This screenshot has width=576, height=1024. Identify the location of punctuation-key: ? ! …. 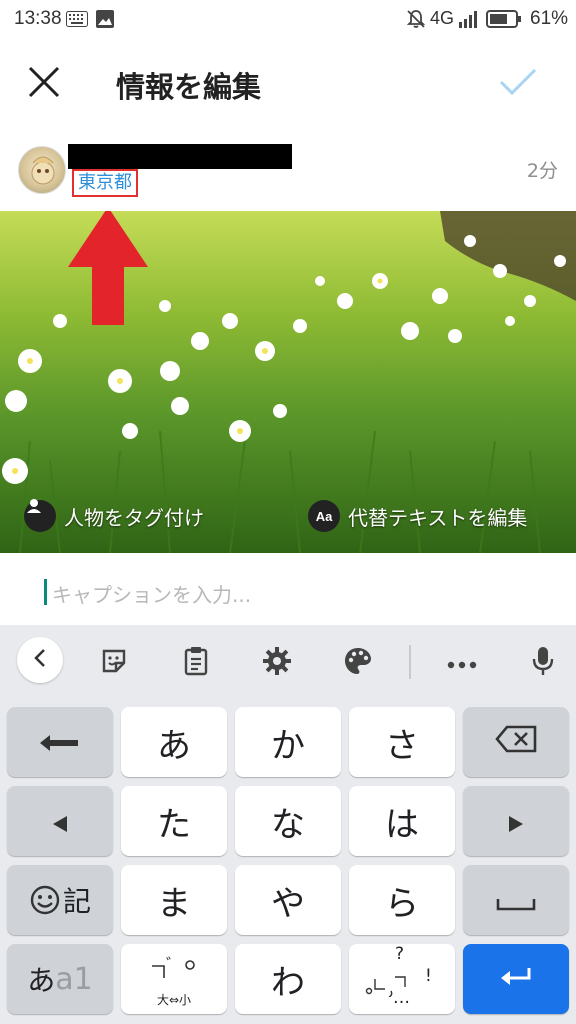
(402, 979).